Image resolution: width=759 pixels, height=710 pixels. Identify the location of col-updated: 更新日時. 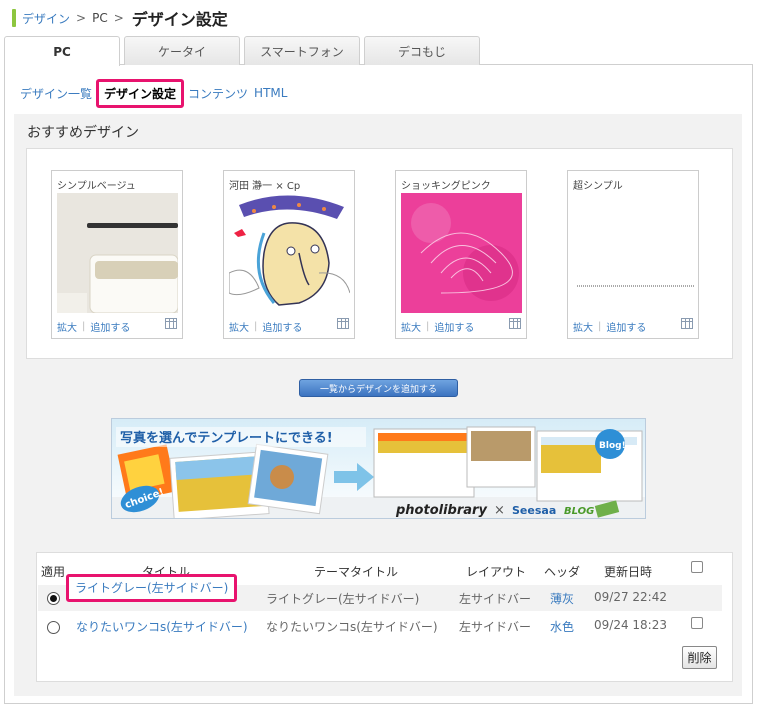
(628, 572).